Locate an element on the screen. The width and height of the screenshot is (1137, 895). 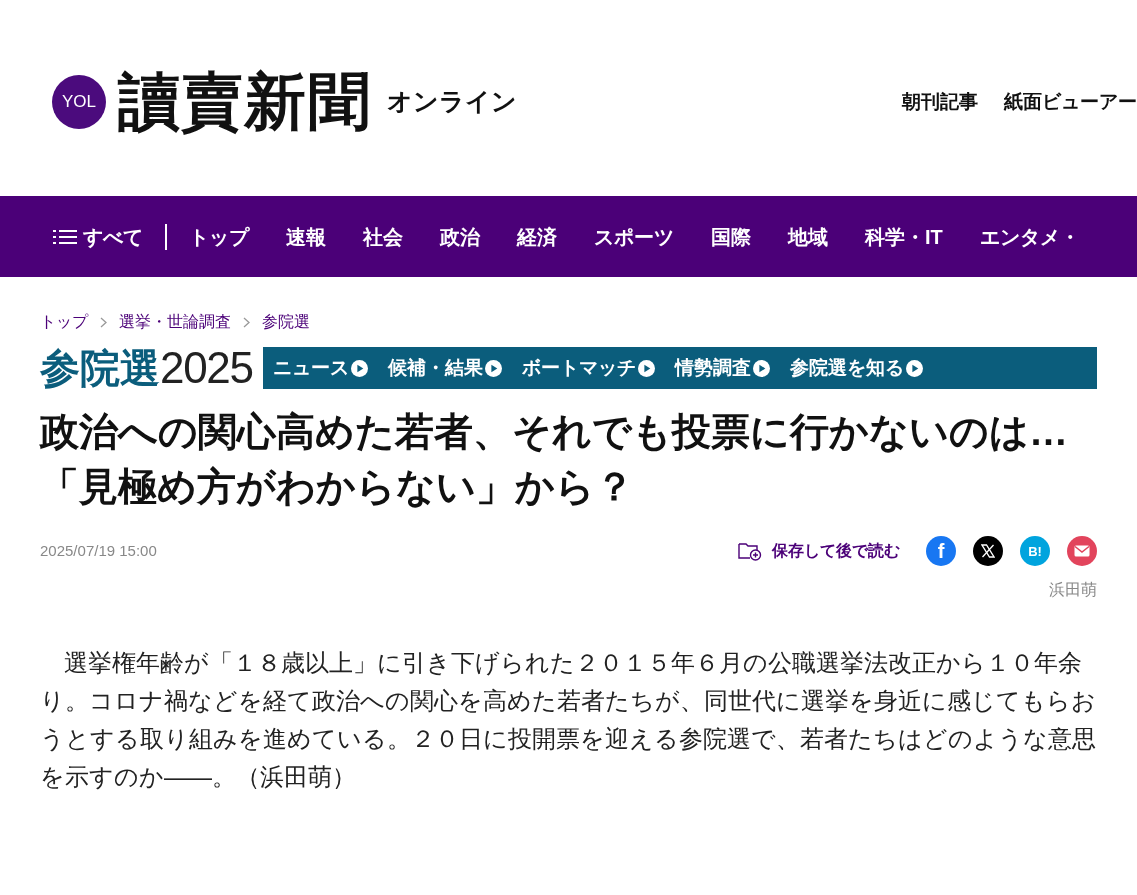
nav-item: スポーツ is located at coordinates (634, 236).